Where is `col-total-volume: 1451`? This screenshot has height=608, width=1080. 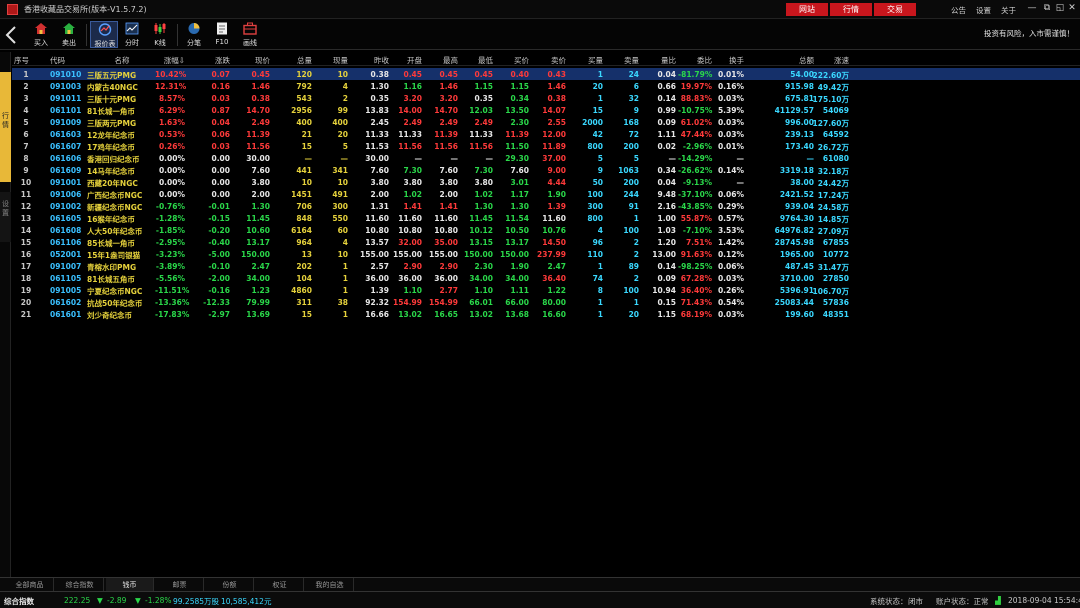
col-total-volume: 1451 is located at coordinates (301, 194).